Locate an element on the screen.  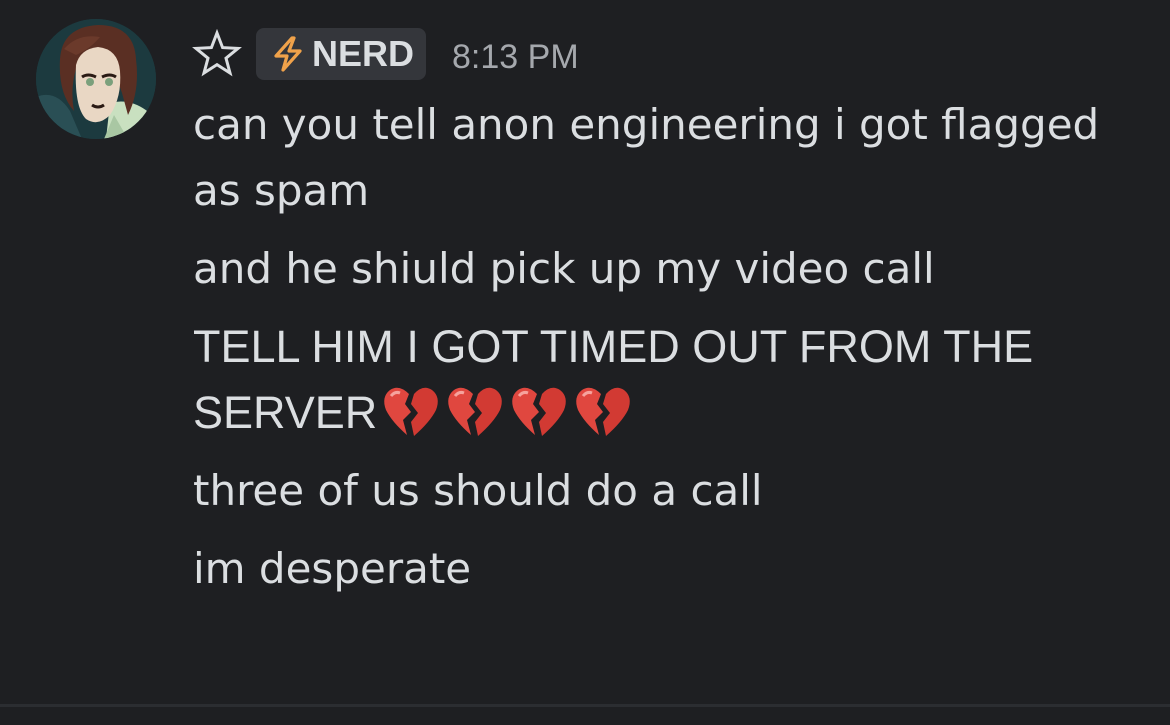
lightning-bolt-icon is located at coordinates (288, 54).